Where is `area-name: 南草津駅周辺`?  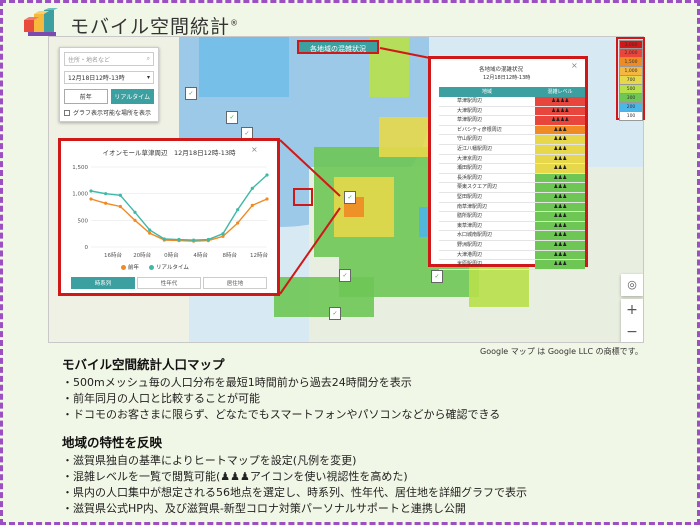
area-name: 南草津駅周辺 is located at coordinates (472, 206).